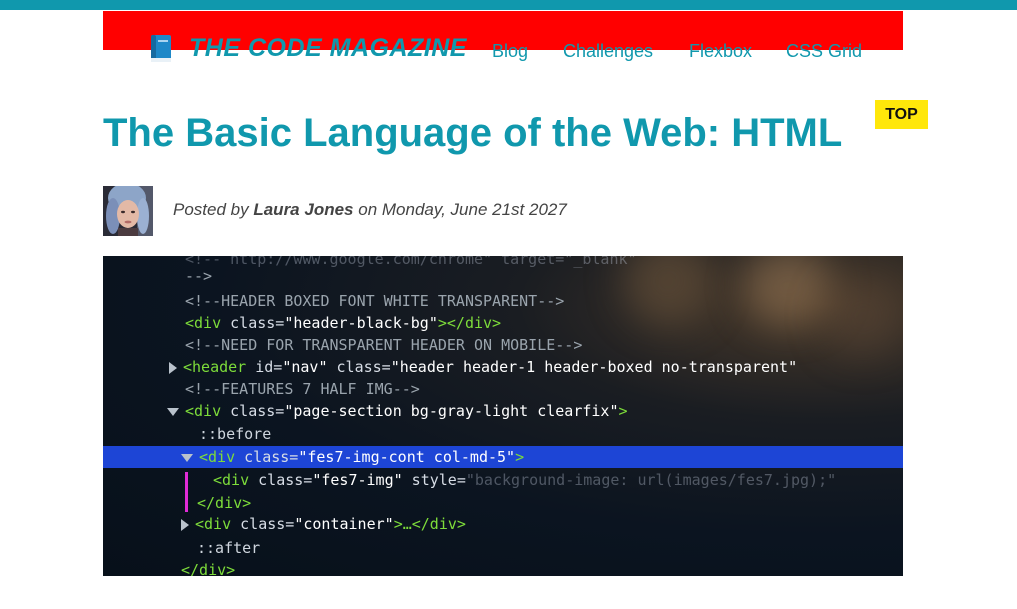 This screenshot has width=1017, height=609. I want to click on code-line: <div class="header-black-bg"></div>, so click(343, 323).